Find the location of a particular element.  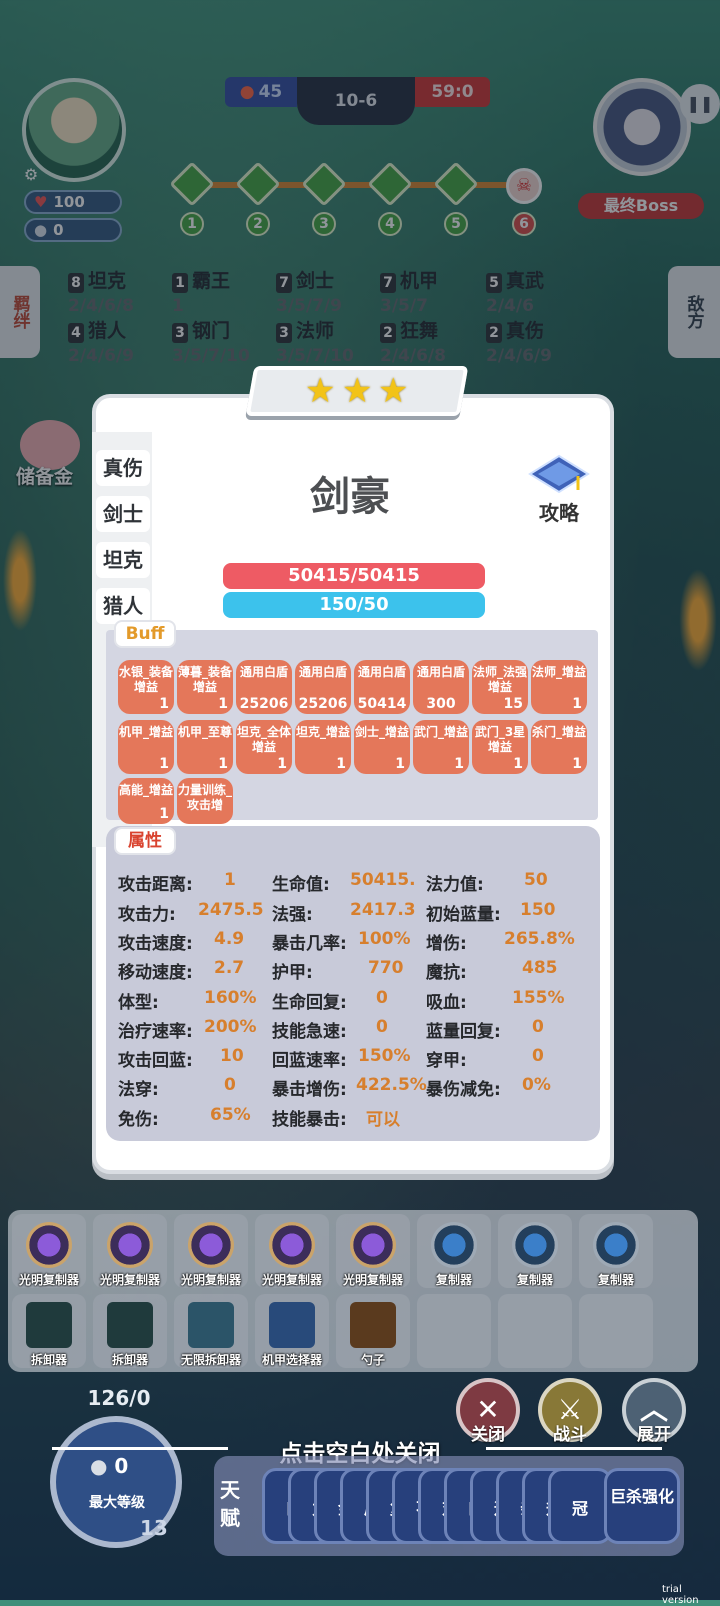

buff-chip: 通用白盾 50414 is located at coordinates (382, 687).